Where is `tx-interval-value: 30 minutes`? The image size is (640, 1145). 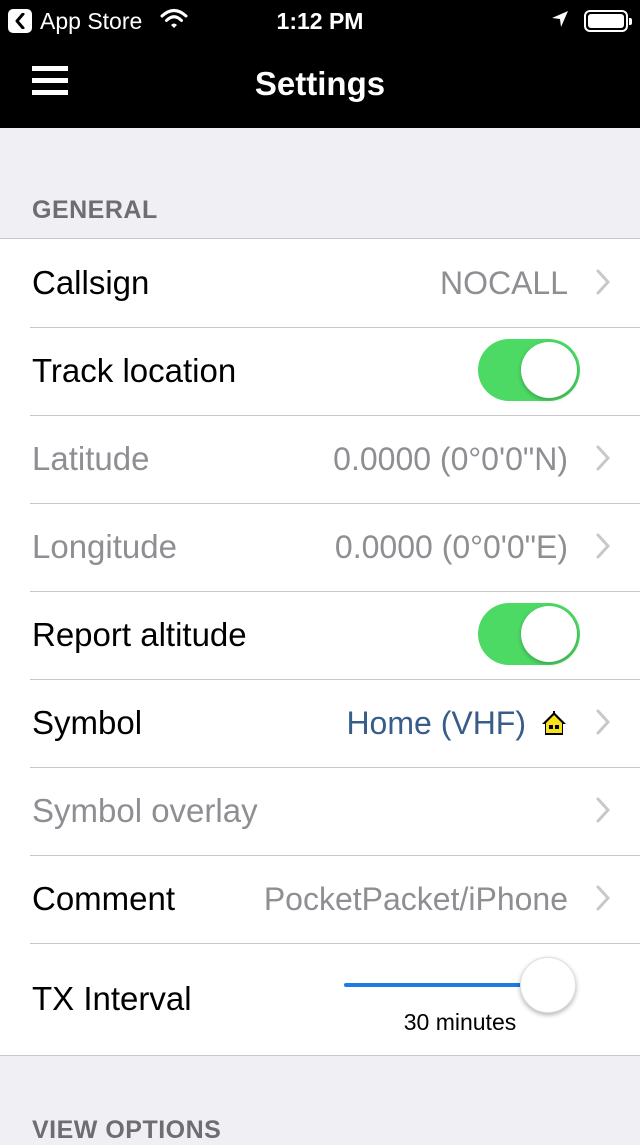
tx-interval-value: 30 minutes is located at coordinates (460, 1022).